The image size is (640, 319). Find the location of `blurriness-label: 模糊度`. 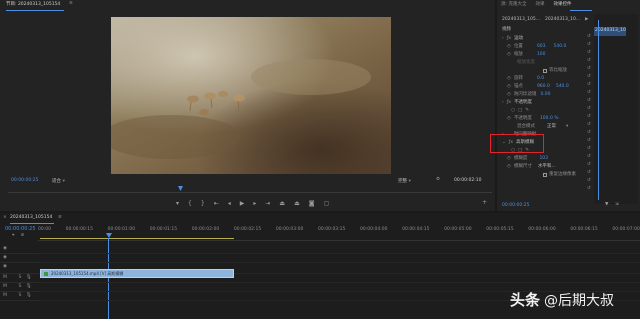

blurriness-label: 模糊度 is located at coordinates (520, 158).